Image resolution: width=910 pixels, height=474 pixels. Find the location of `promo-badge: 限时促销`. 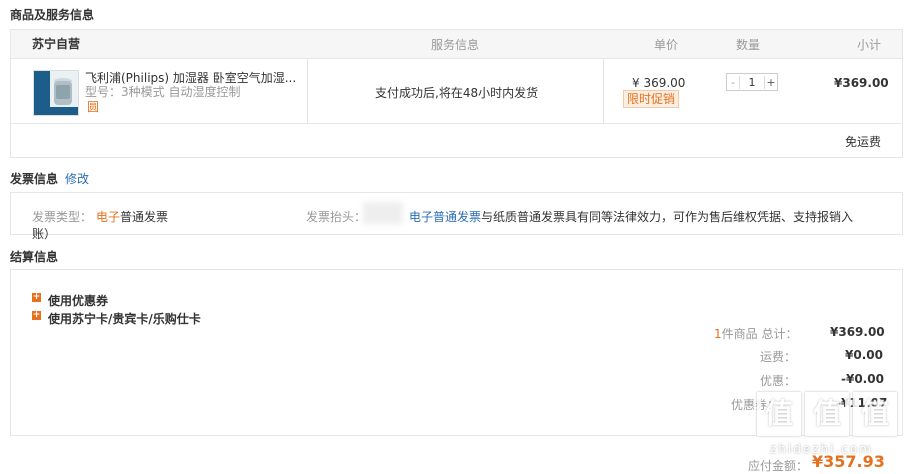

promo-badge: 限时促销 is located at coordinates (651, 99).